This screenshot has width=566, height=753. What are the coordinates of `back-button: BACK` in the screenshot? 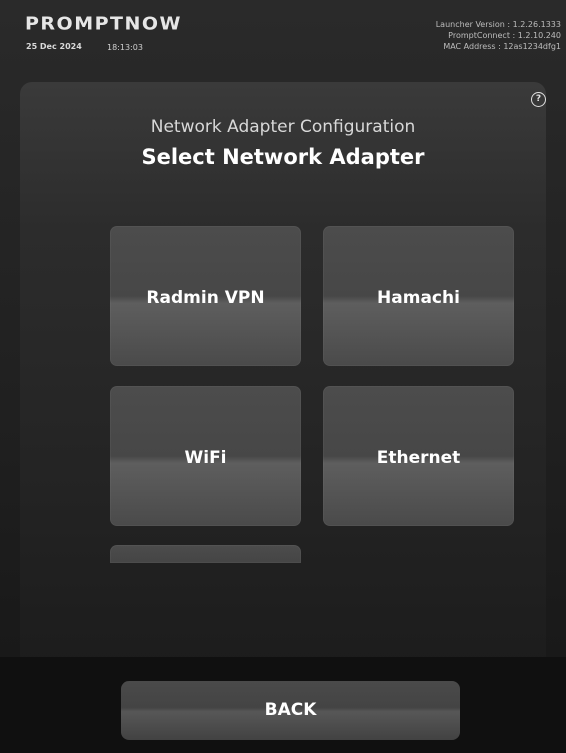 It's located at (290, 710).